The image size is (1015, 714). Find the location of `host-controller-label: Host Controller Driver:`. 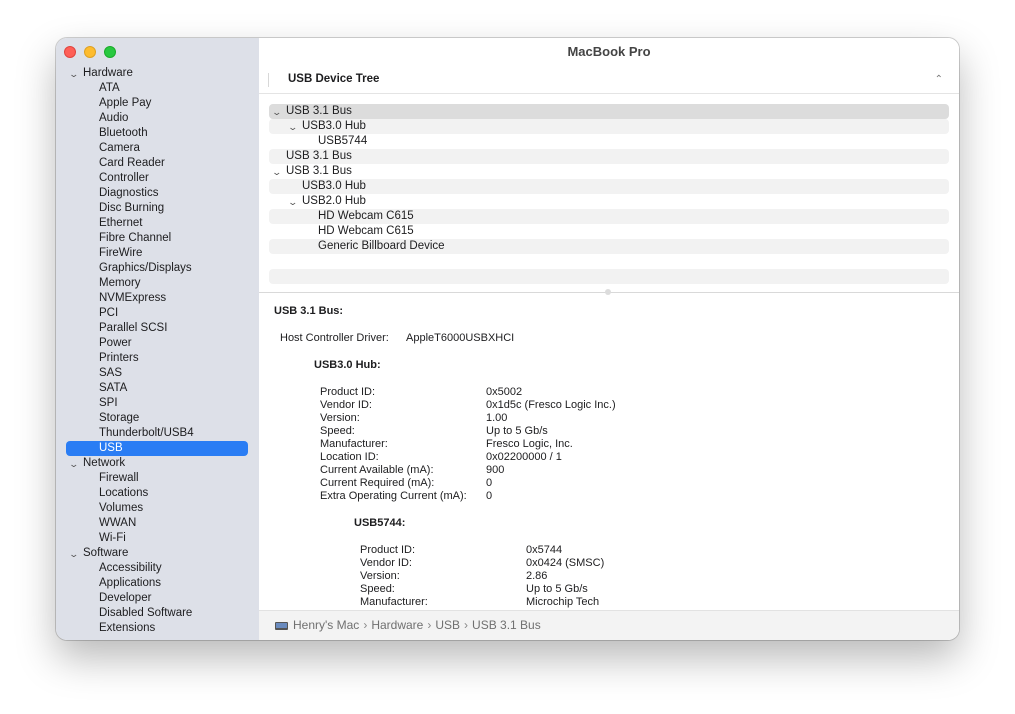

host-controller-label: Host Controller Driver: is located at coordinates (334, 338).